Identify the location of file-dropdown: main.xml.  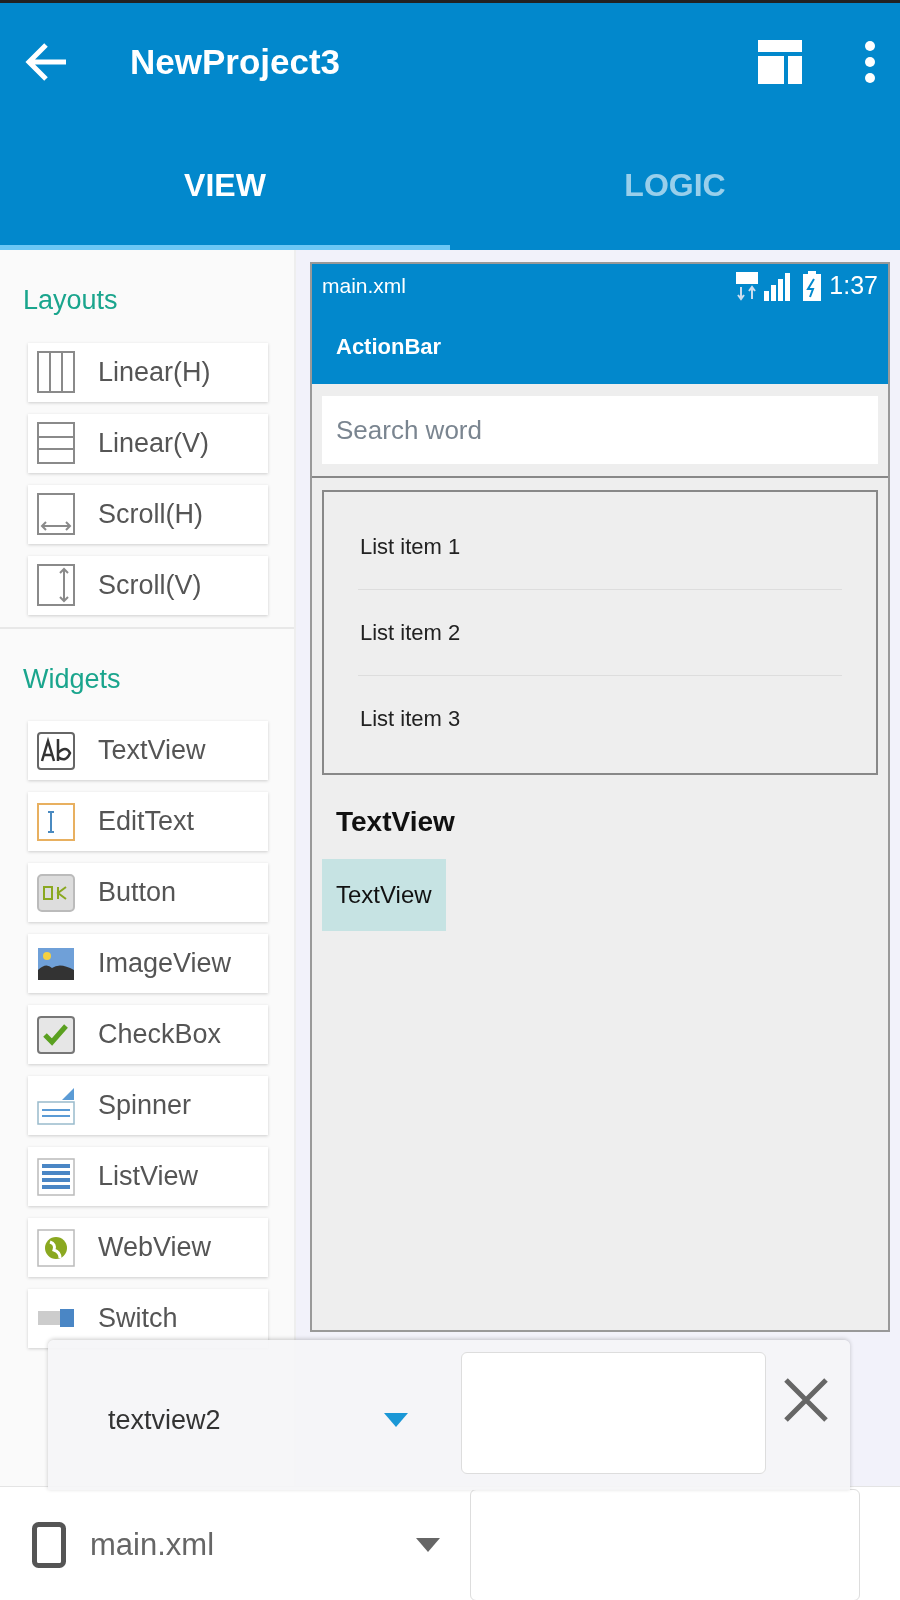
(265, 1545).